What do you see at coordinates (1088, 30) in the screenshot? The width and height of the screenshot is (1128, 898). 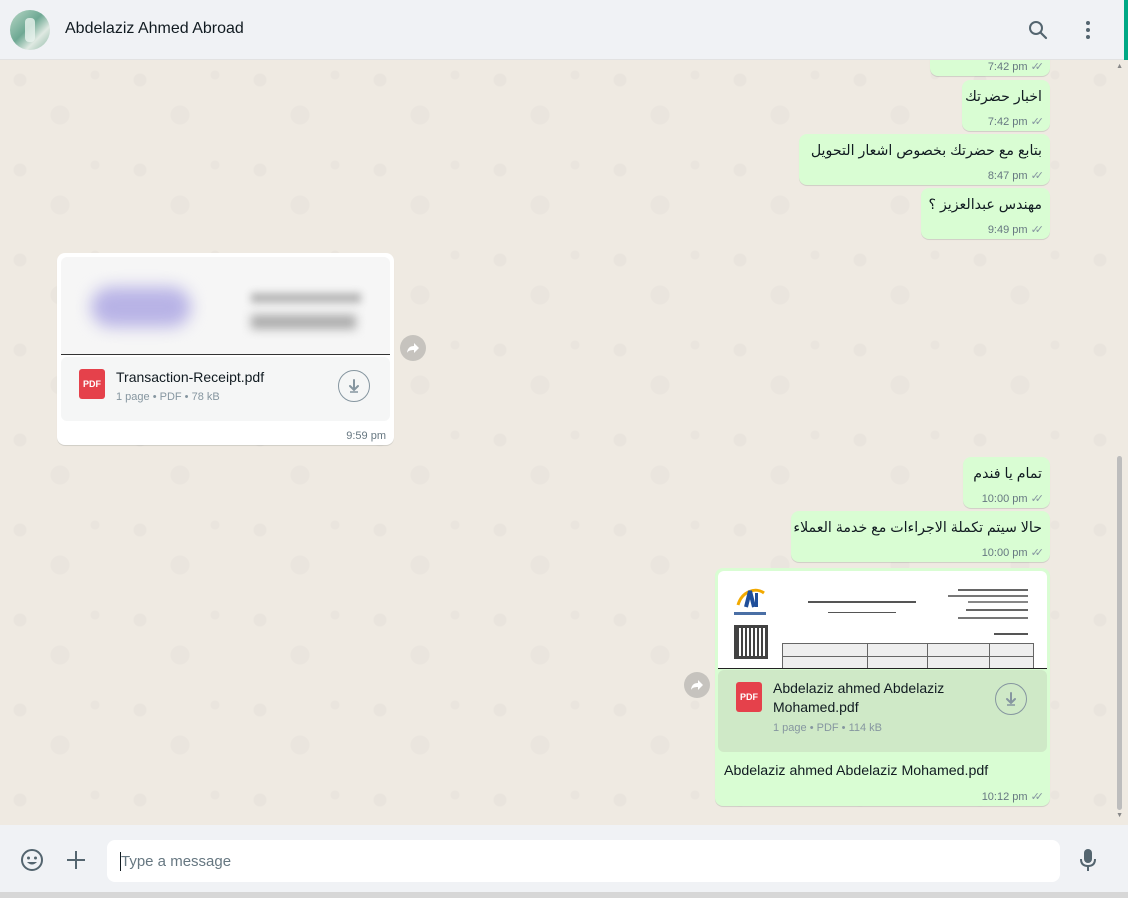 I see `menu-dots-icon` at bounding box center [1088, 30].